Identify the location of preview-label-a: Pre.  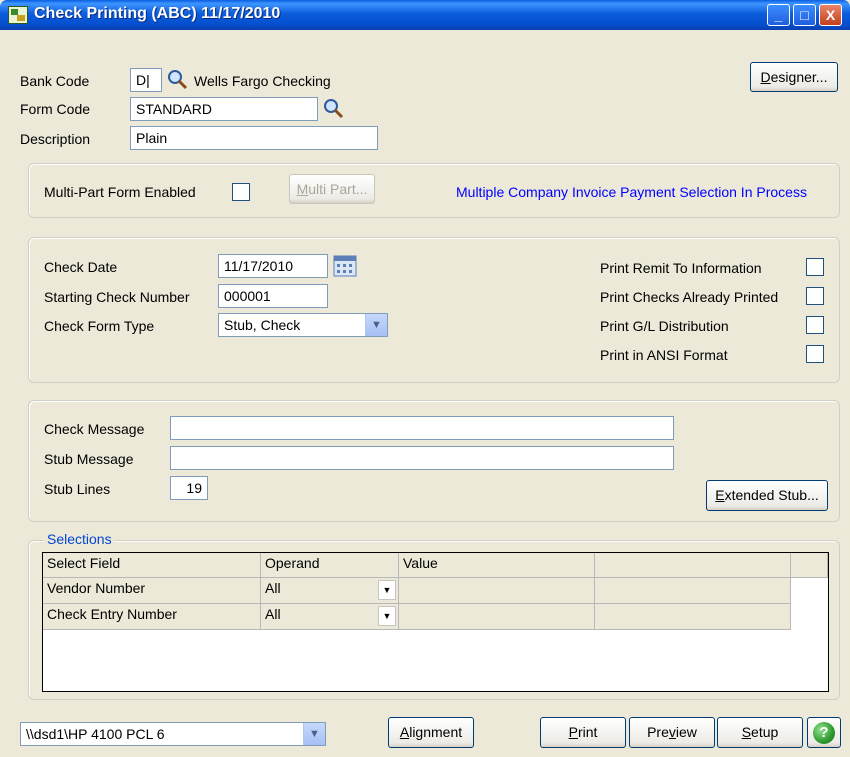
(658, 732).